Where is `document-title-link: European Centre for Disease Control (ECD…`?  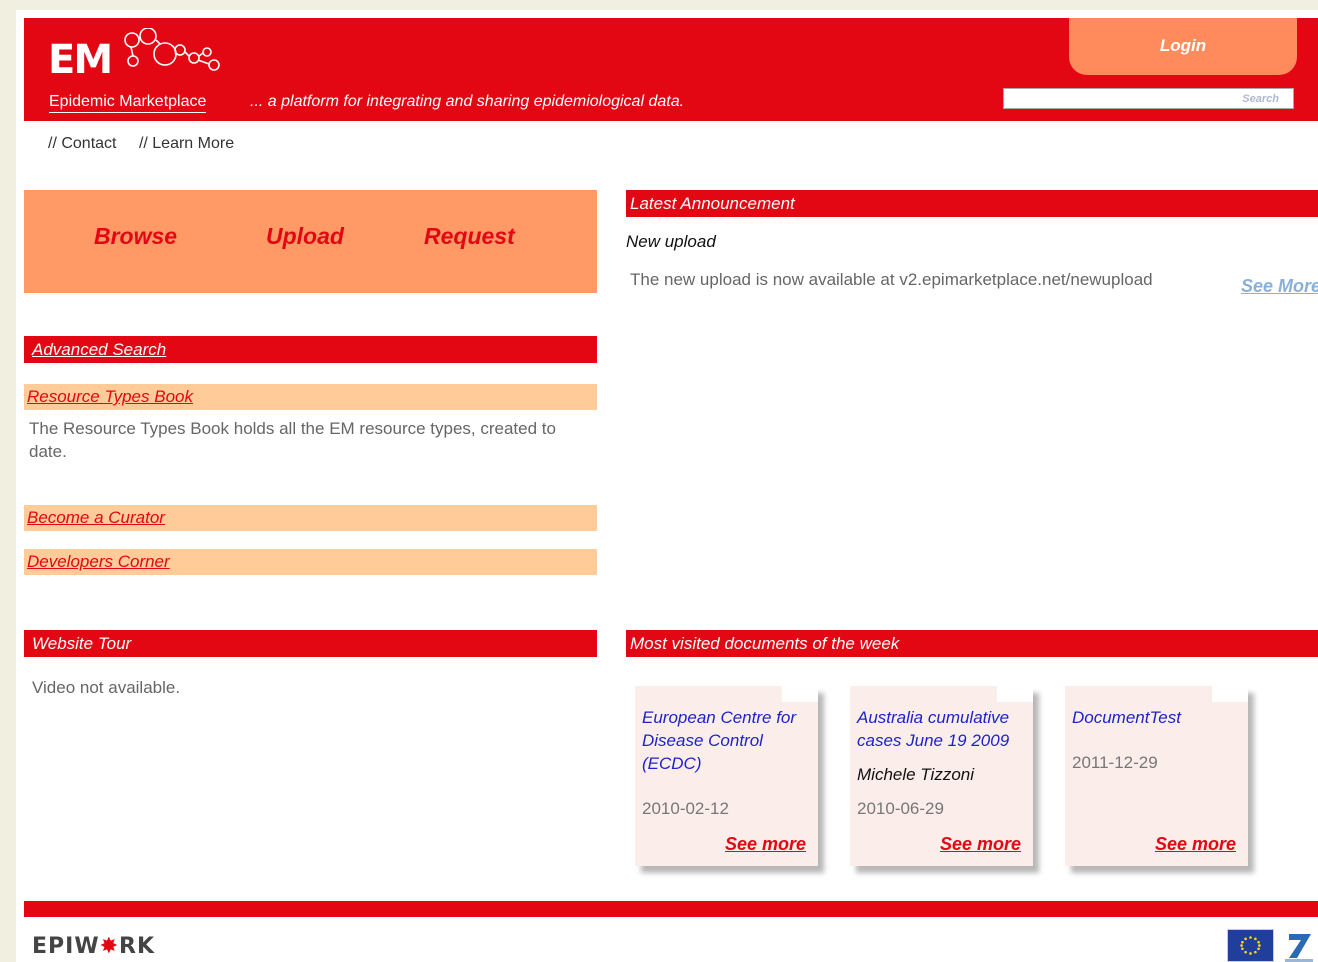
document-title-link: European Centre for Disease Control (ECD… is located at coordinates (722, 740).